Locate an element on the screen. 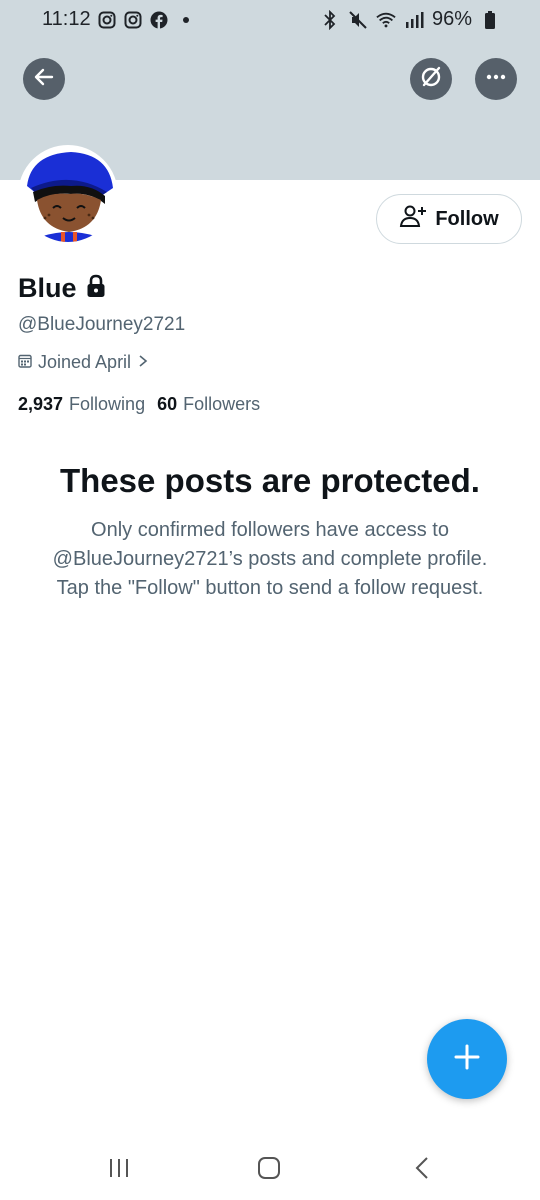  mute-icon is located at coordinates (358, 20).